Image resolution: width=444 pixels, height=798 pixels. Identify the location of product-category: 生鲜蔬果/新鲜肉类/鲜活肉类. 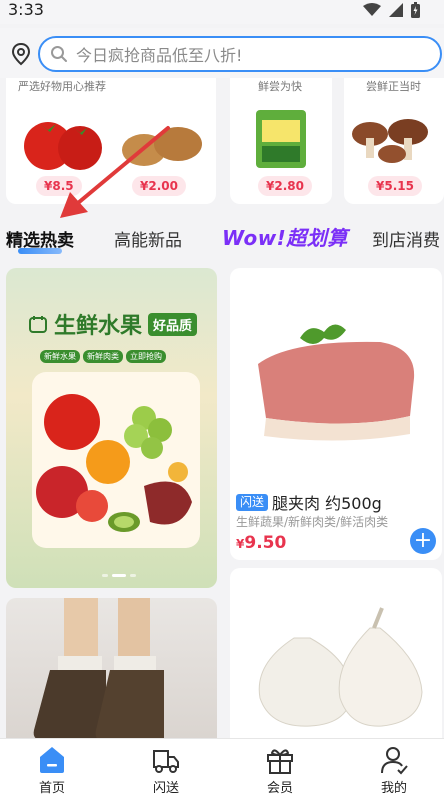
(312, 522).